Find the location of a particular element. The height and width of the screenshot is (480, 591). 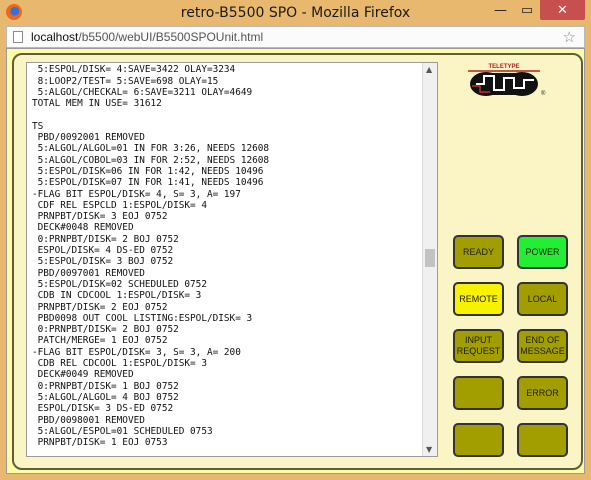

scroll-thumb is located at coordinates (430, 258).